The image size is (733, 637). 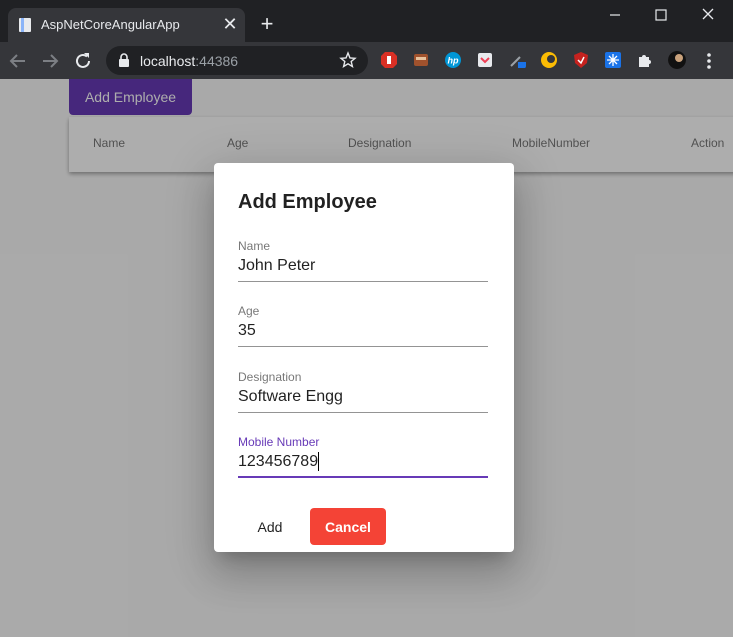 I want to click on designation-input, so click(x=363, y=397).